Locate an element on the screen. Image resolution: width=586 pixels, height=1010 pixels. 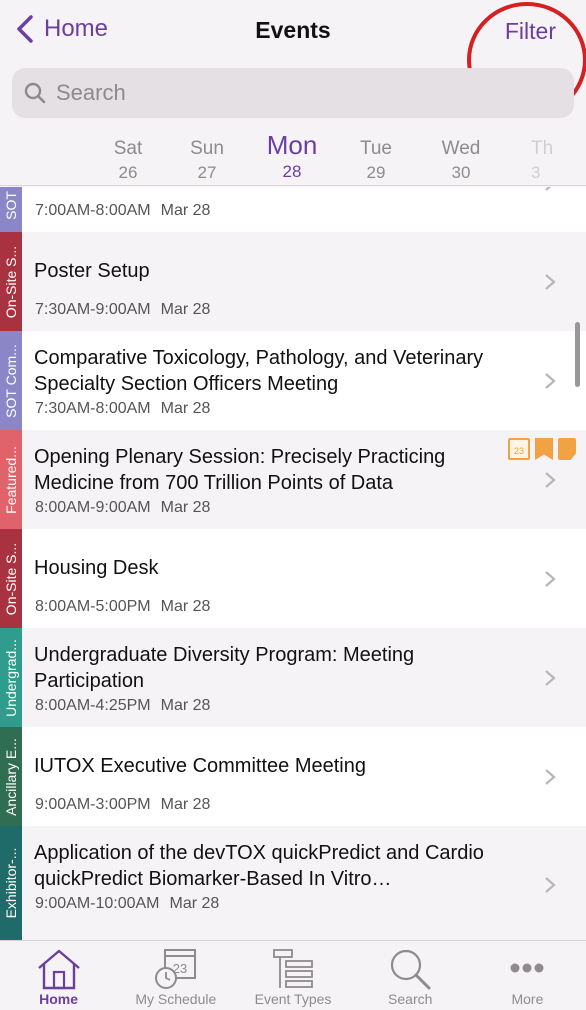
day-tue: Tue 29 is located at coordinates (376, 155).